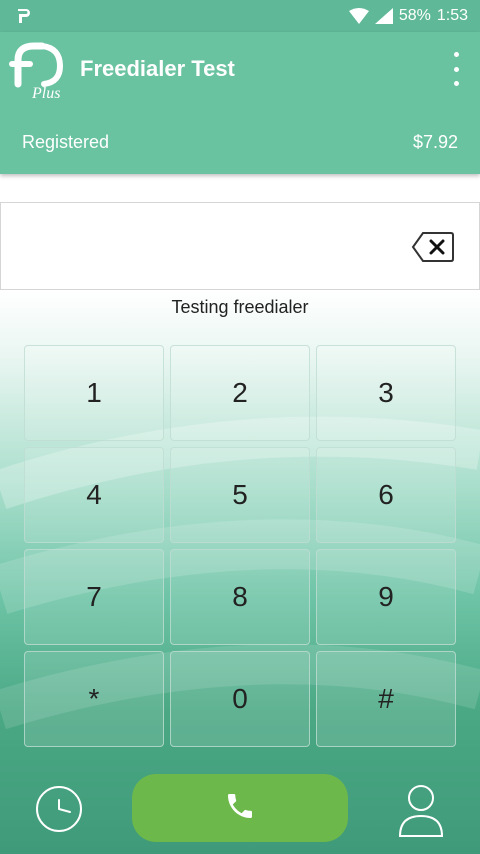 This screenshot has width=480, height=854. I want to click on key-star: *, so click(94, 699).